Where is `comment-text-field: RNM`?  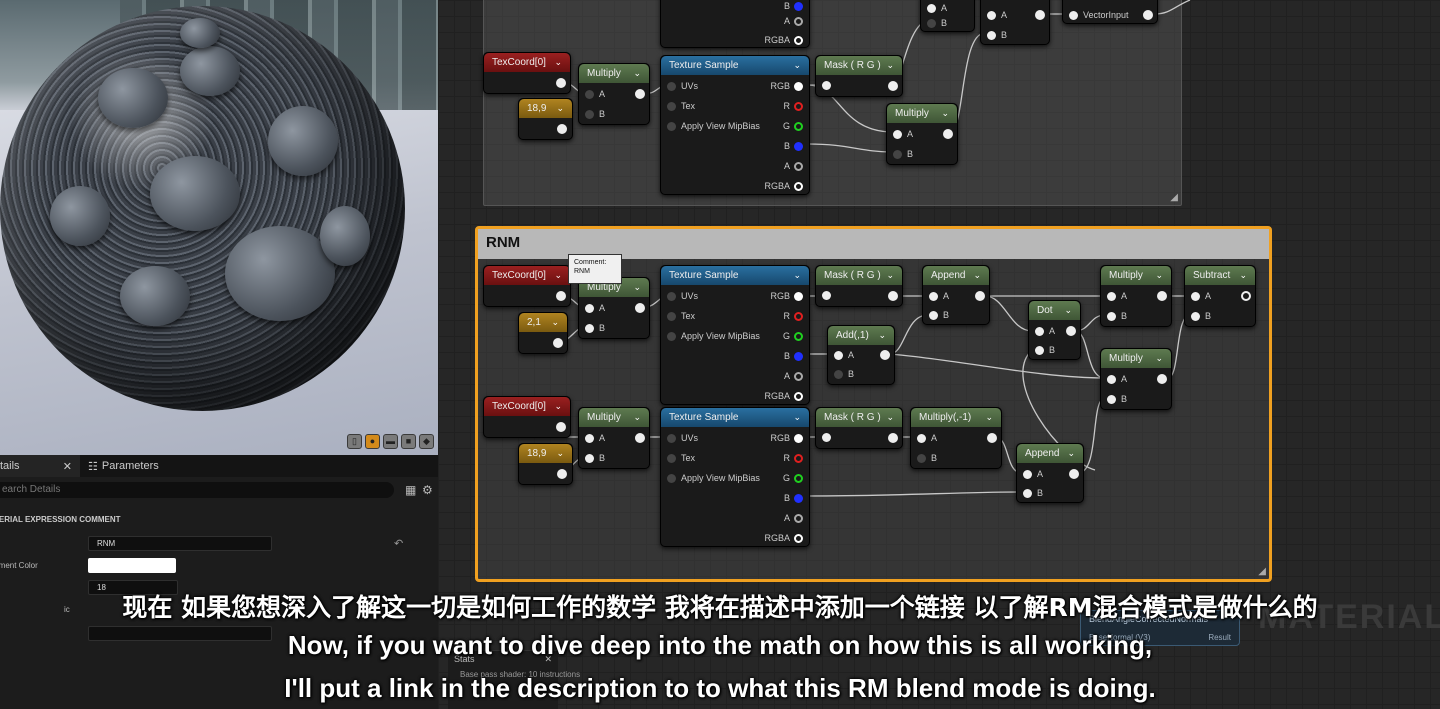
comment-text-field: RNM is located at coordinates (180, 543).